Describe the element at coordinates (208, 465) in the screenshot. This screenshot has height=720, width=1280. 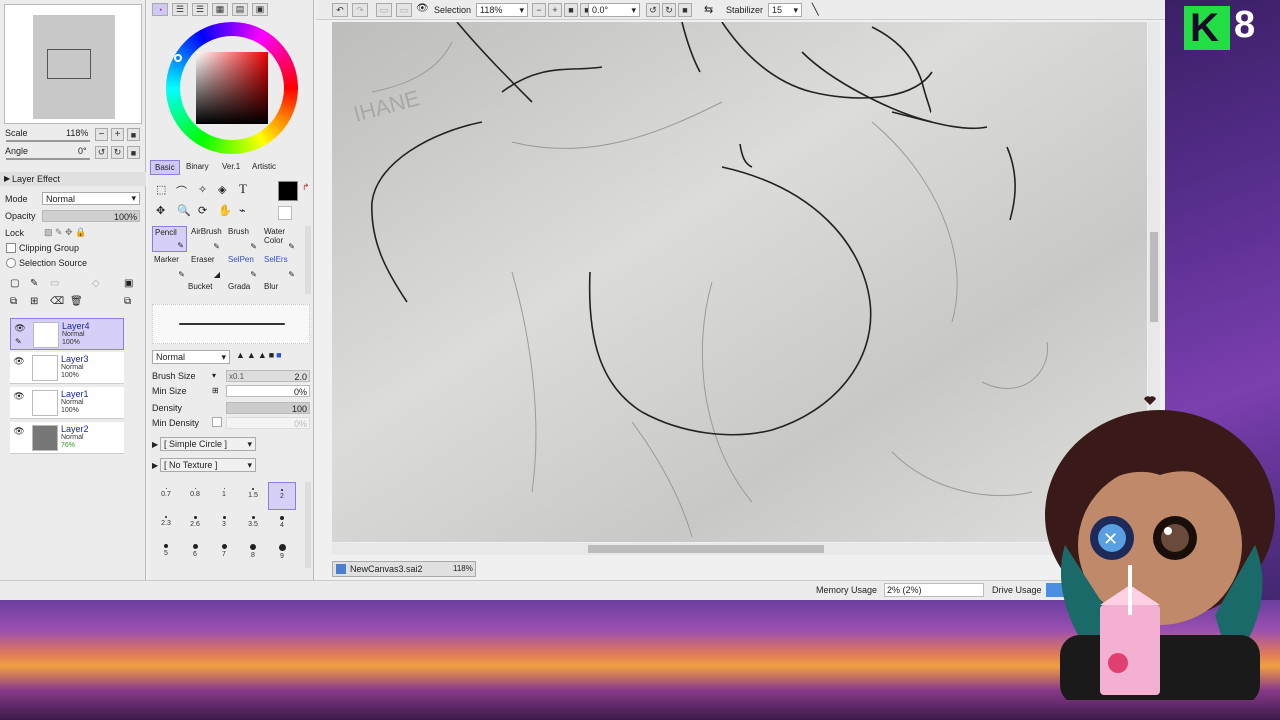
I see `brush-texture-select: [ No Texture ] ▾` at that location.